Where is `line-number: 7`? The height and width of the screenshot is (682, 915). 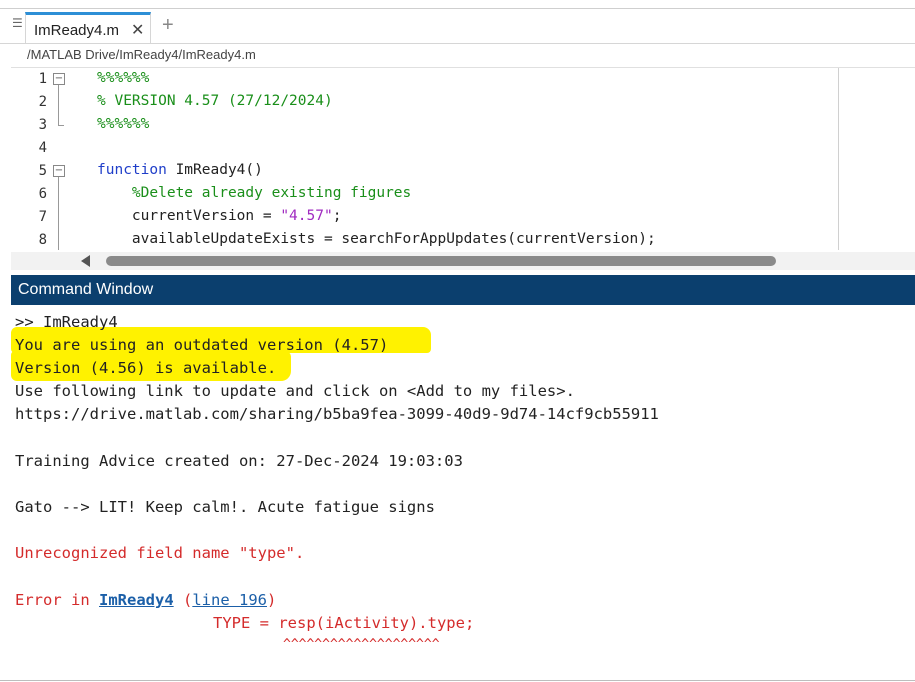
line-number: 7 is located at coordinates (42, 217).